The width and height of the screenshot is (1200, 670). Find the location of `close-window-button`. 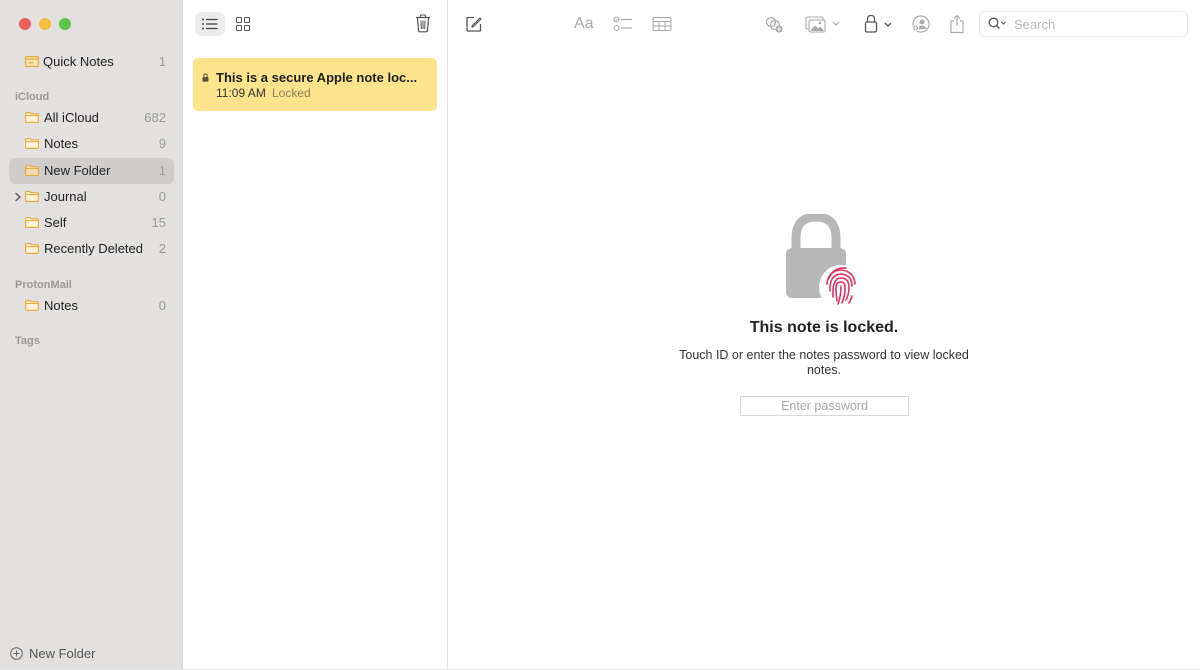

close-window-button is located at coordinates (25, 24).